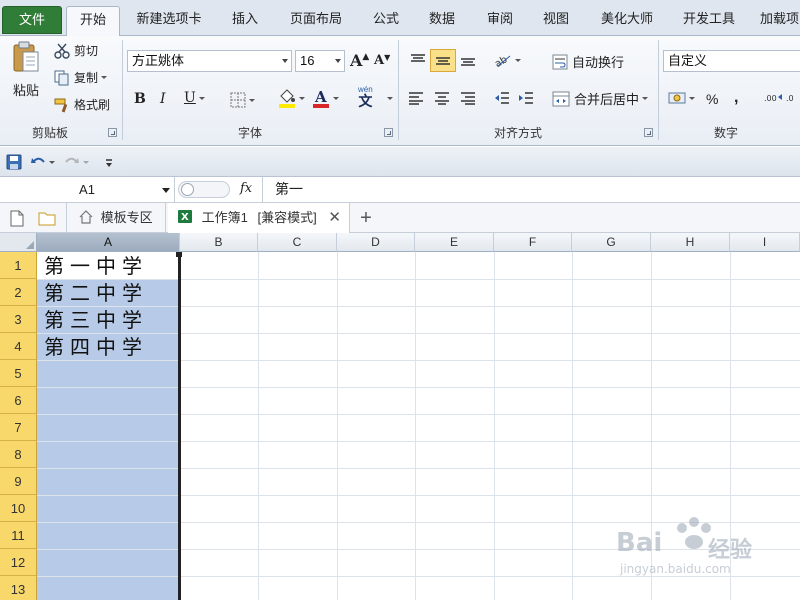 This screenshot has width=800, height=600. Describe the element at coordinates (502, 98) in the screenshot. I see `decrease-indent-button` at that location.